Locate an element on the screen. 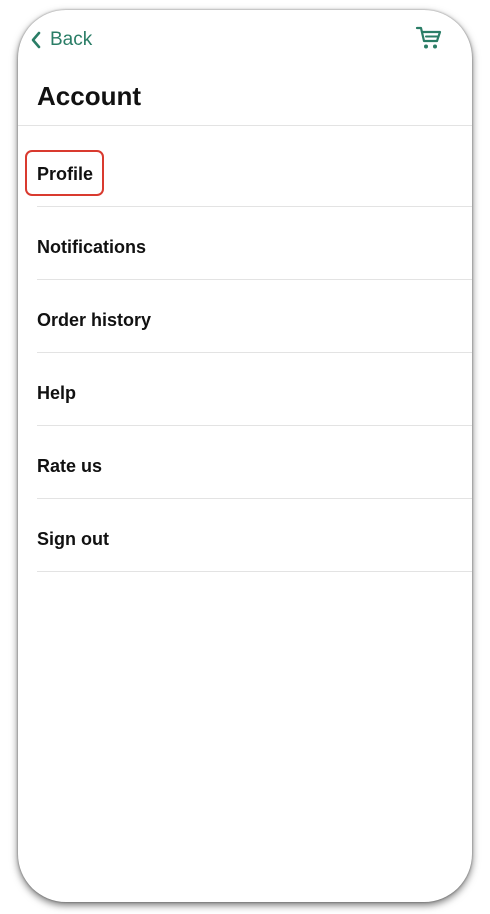 This screenshot has width=490, height=914. menu-item-rate-us: Rate us is located at coordinates (254, 462).